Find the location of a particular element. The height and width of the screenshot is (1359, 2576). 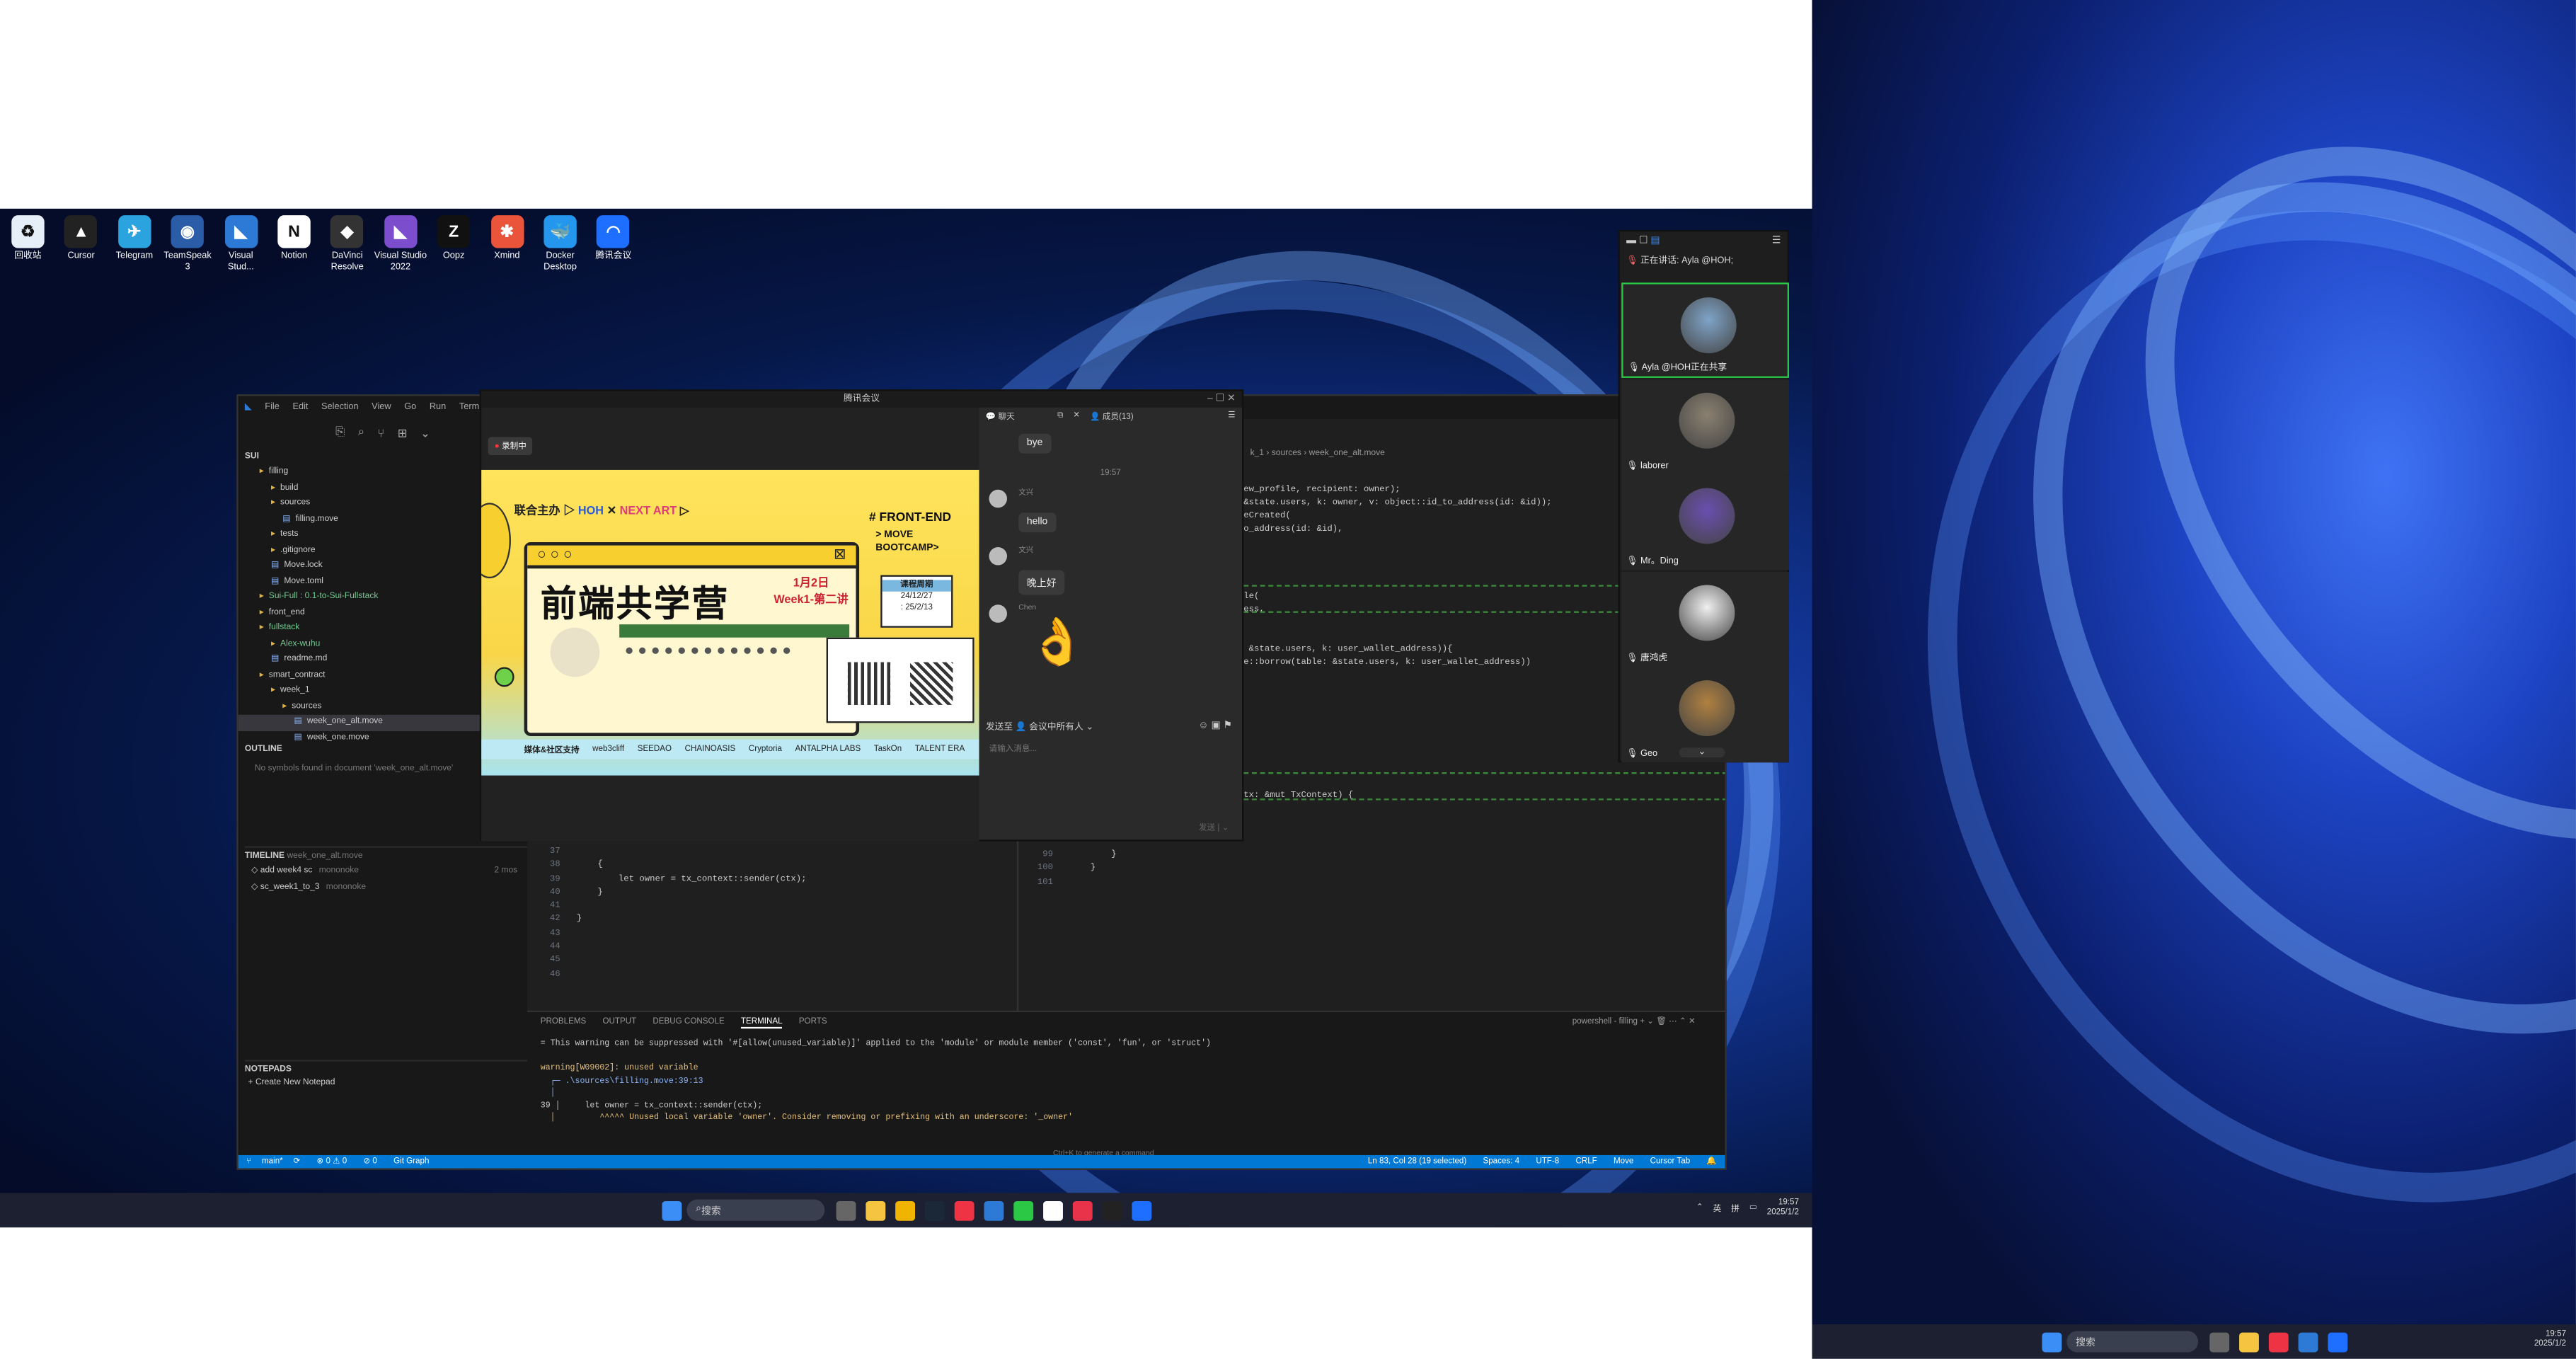

message-text: bye is located at coordinates (1035, 443).